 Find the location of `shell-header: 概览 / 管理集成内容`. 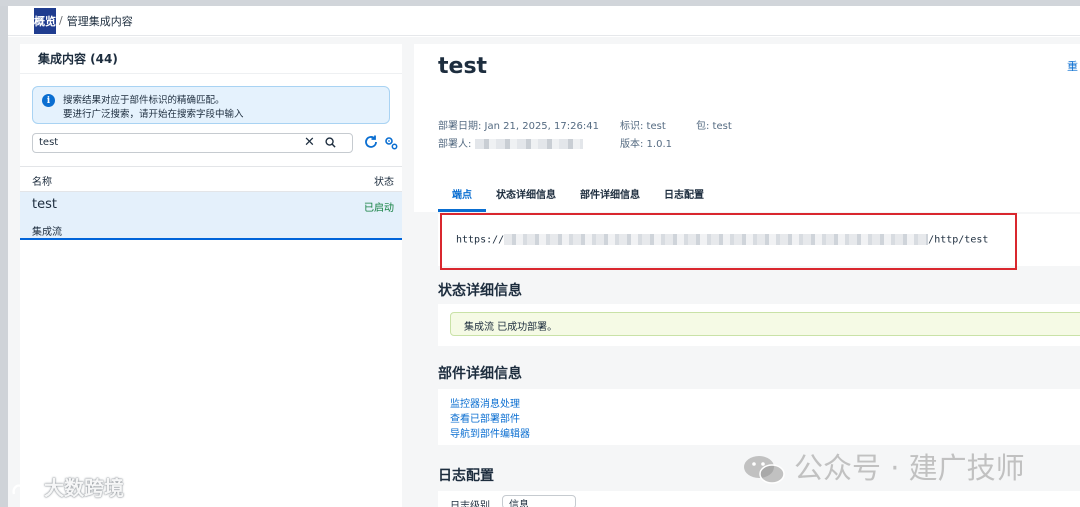

shell-header: 概览 / 管理集成内容 is located at coordinates (544, 21).